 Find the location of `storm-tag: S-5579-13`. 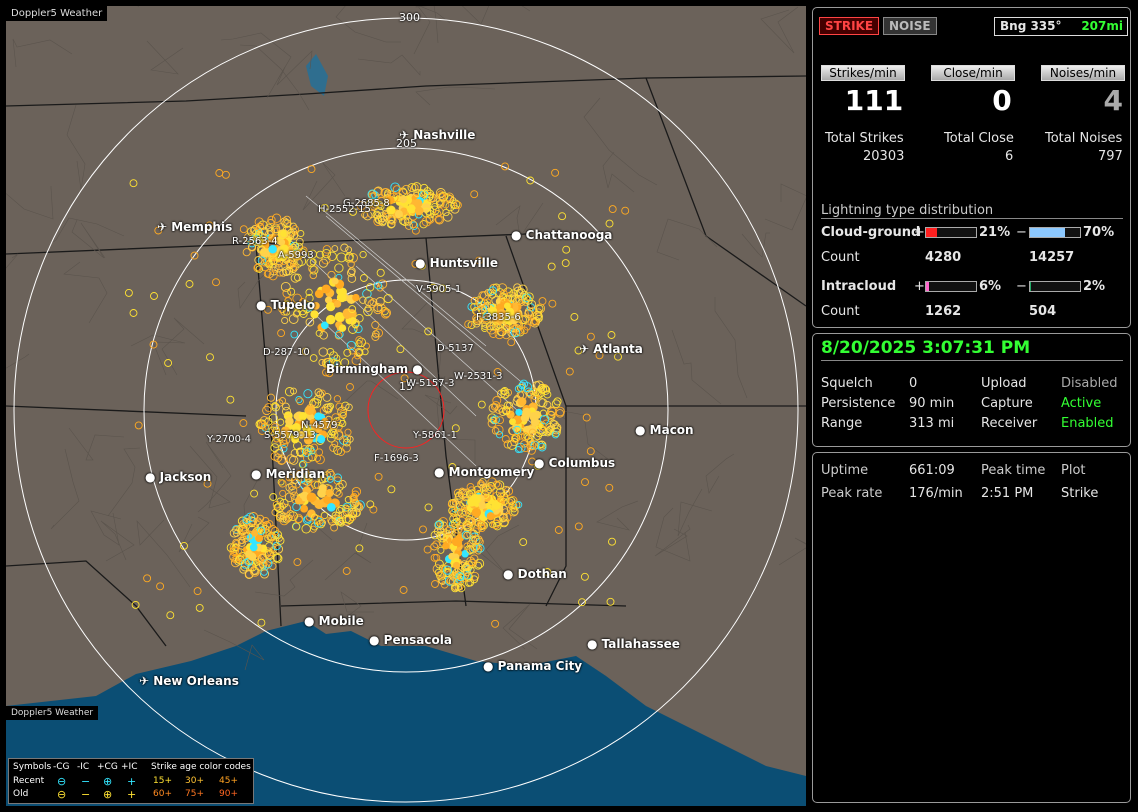

storm-tag: S-5579-13 is located at coordinates (290, 435).